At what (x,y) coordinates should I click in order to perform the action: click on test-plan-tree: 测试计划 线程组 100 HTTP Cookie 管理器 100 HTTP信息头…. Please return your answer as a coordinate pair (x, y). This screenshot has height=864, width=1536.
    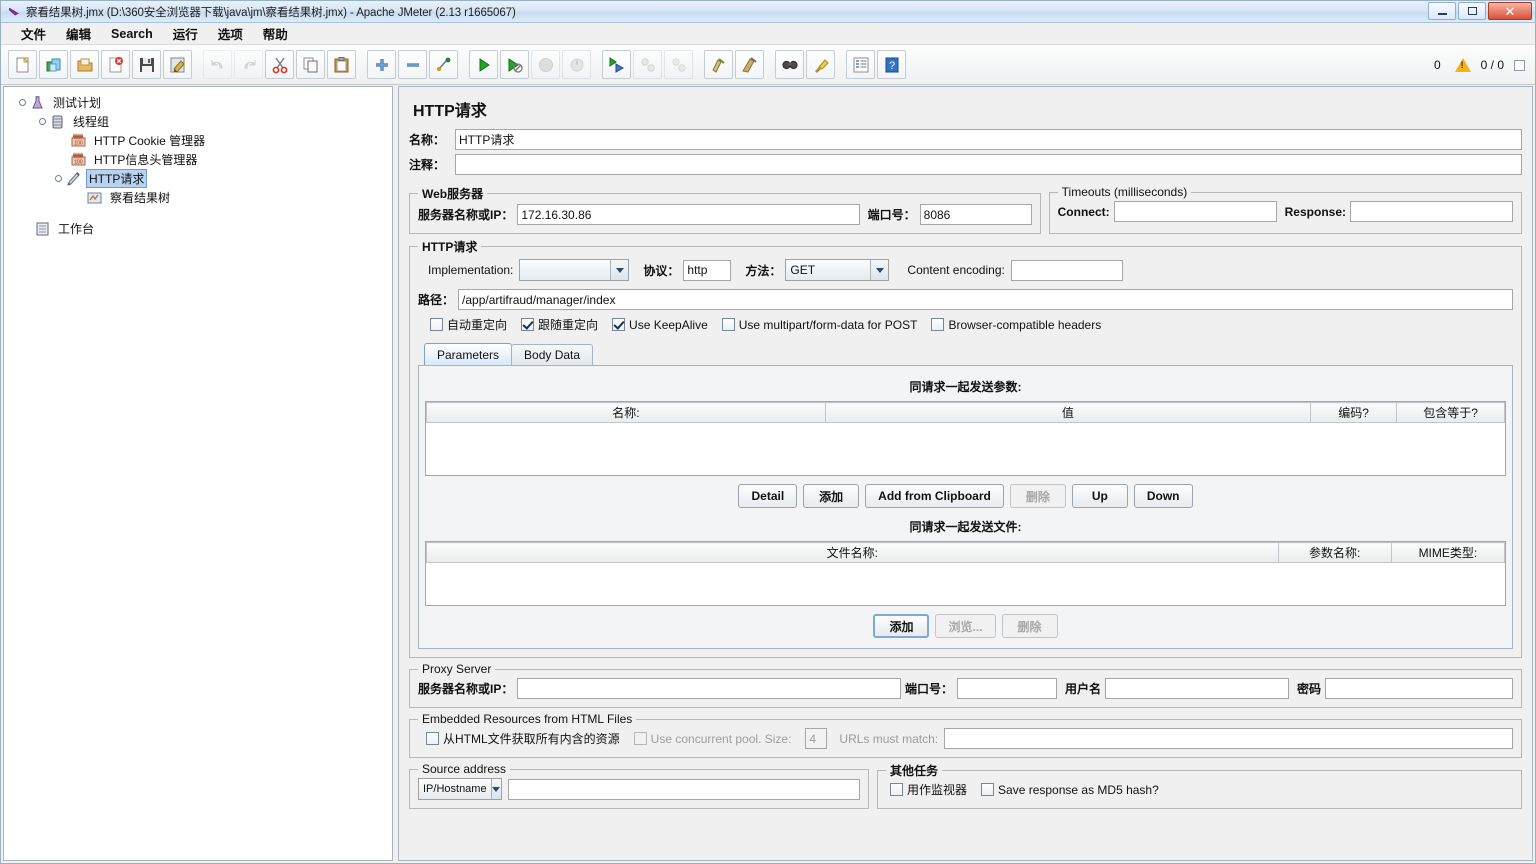
    Looking at the image, I should click on (198, 162).